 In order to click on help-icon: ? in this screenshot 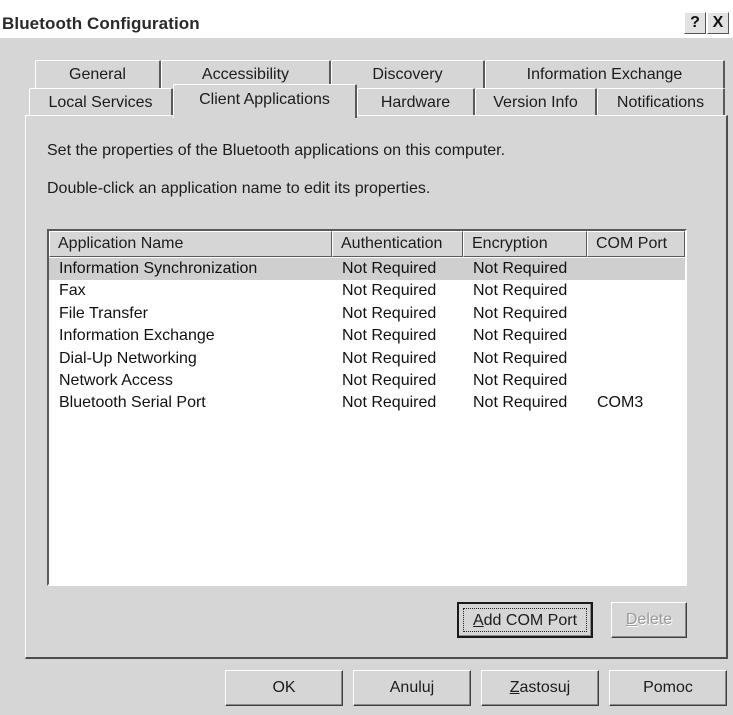, I will do `click(695, 23)`.